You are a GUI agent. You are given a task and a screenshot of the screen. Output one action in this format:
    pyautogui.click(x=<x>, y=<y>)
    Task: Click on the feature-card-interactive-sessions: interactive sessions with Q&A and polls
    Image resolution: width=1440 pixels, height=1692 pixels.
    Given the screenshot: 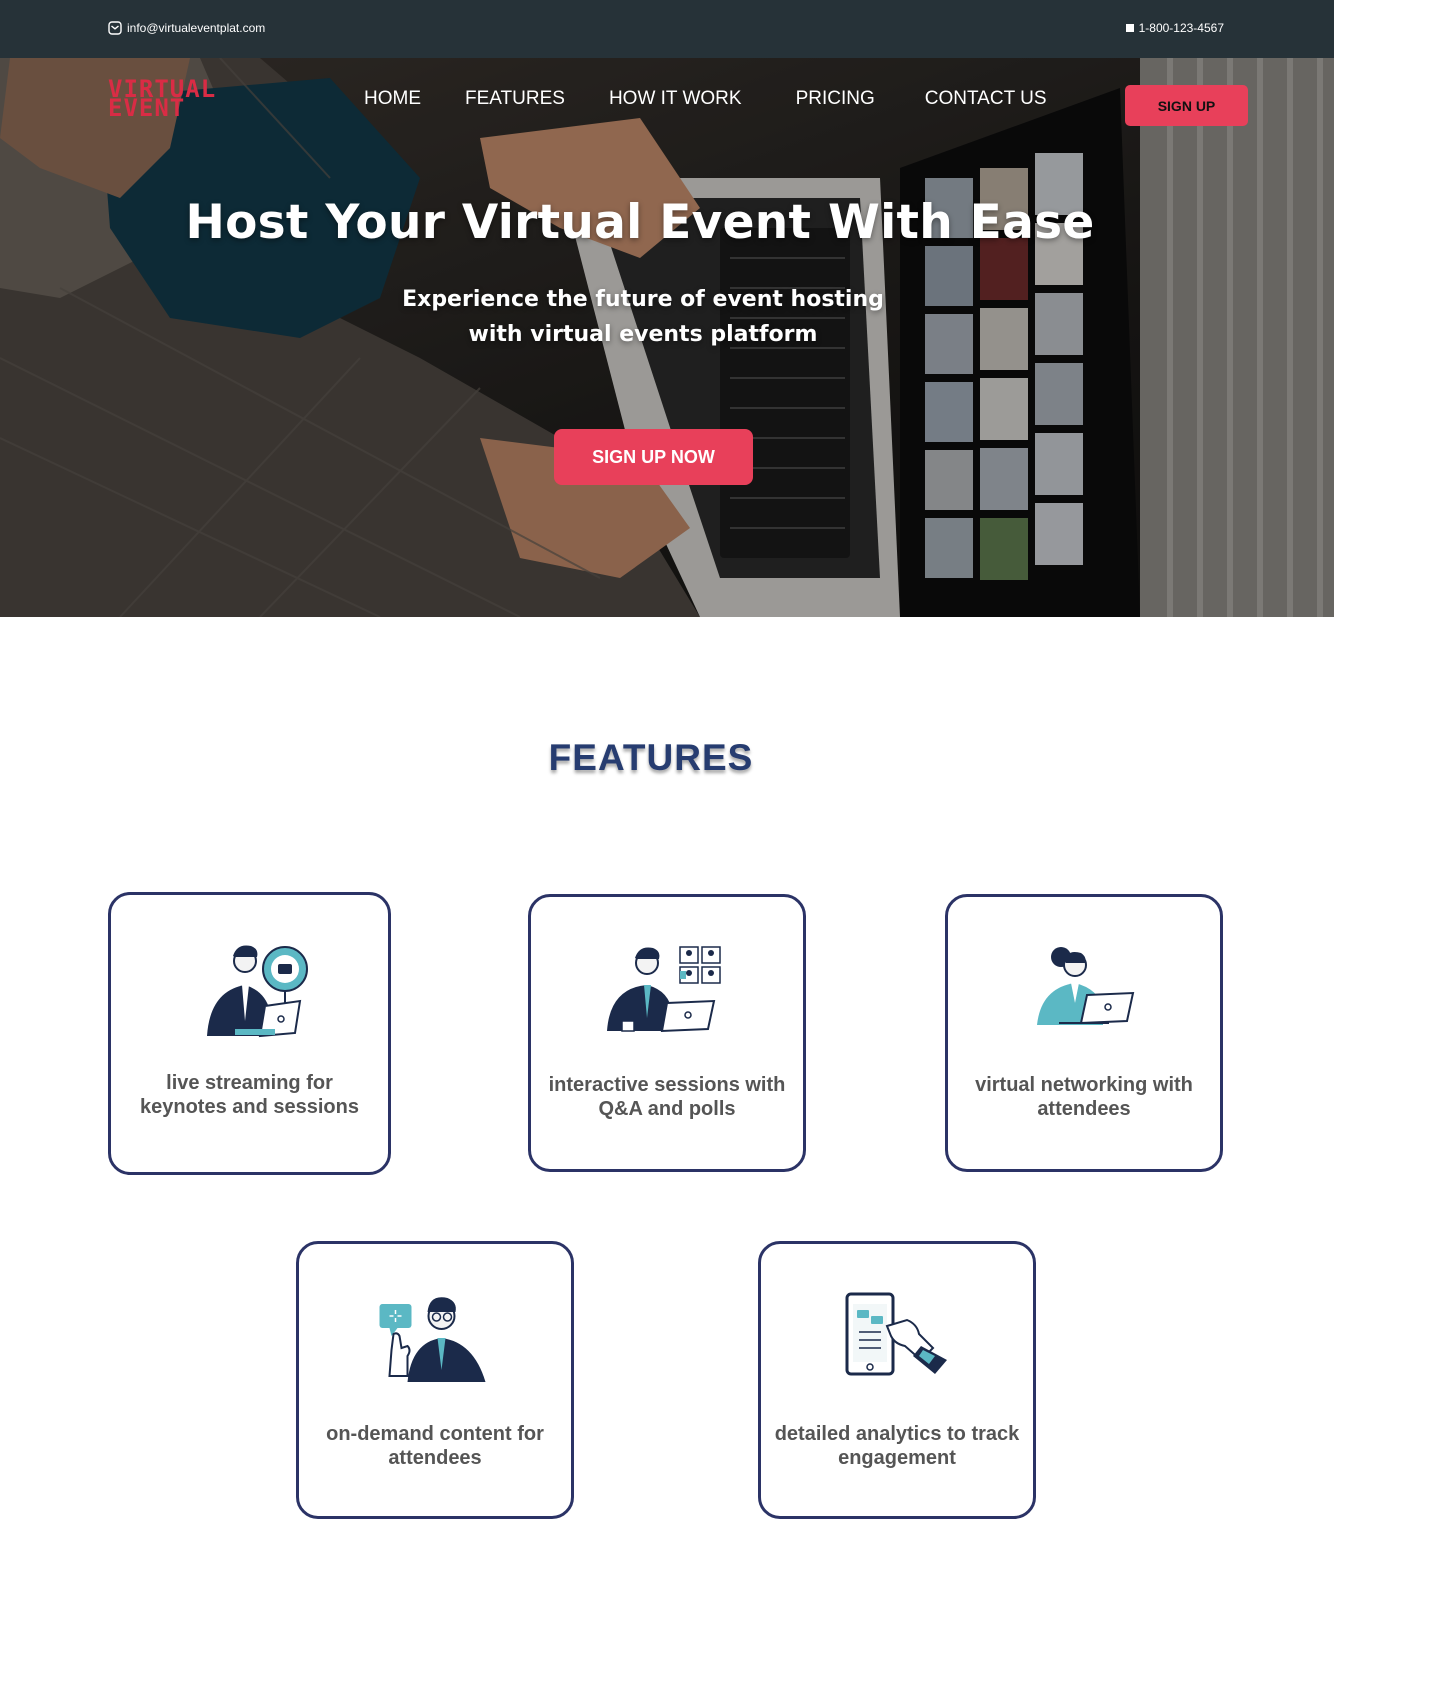 What is the action you would take?
    pyautogui.click(x=667, y=1033)
    